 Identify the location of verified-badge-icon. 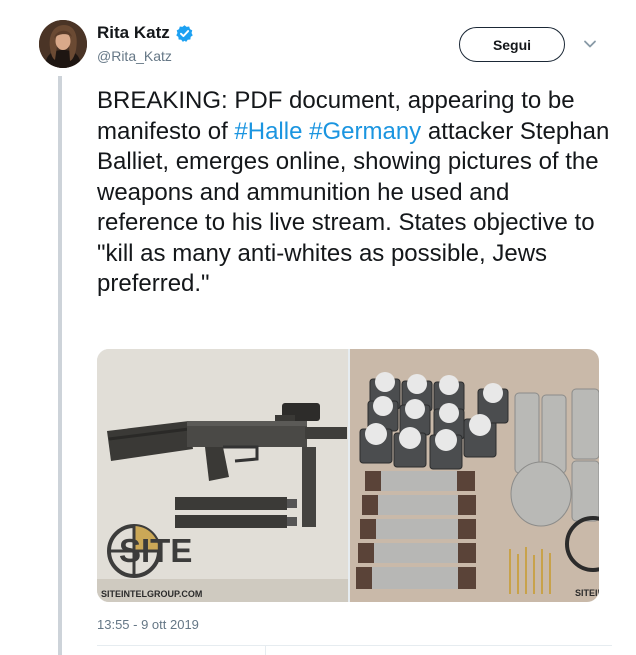
(184, 33).